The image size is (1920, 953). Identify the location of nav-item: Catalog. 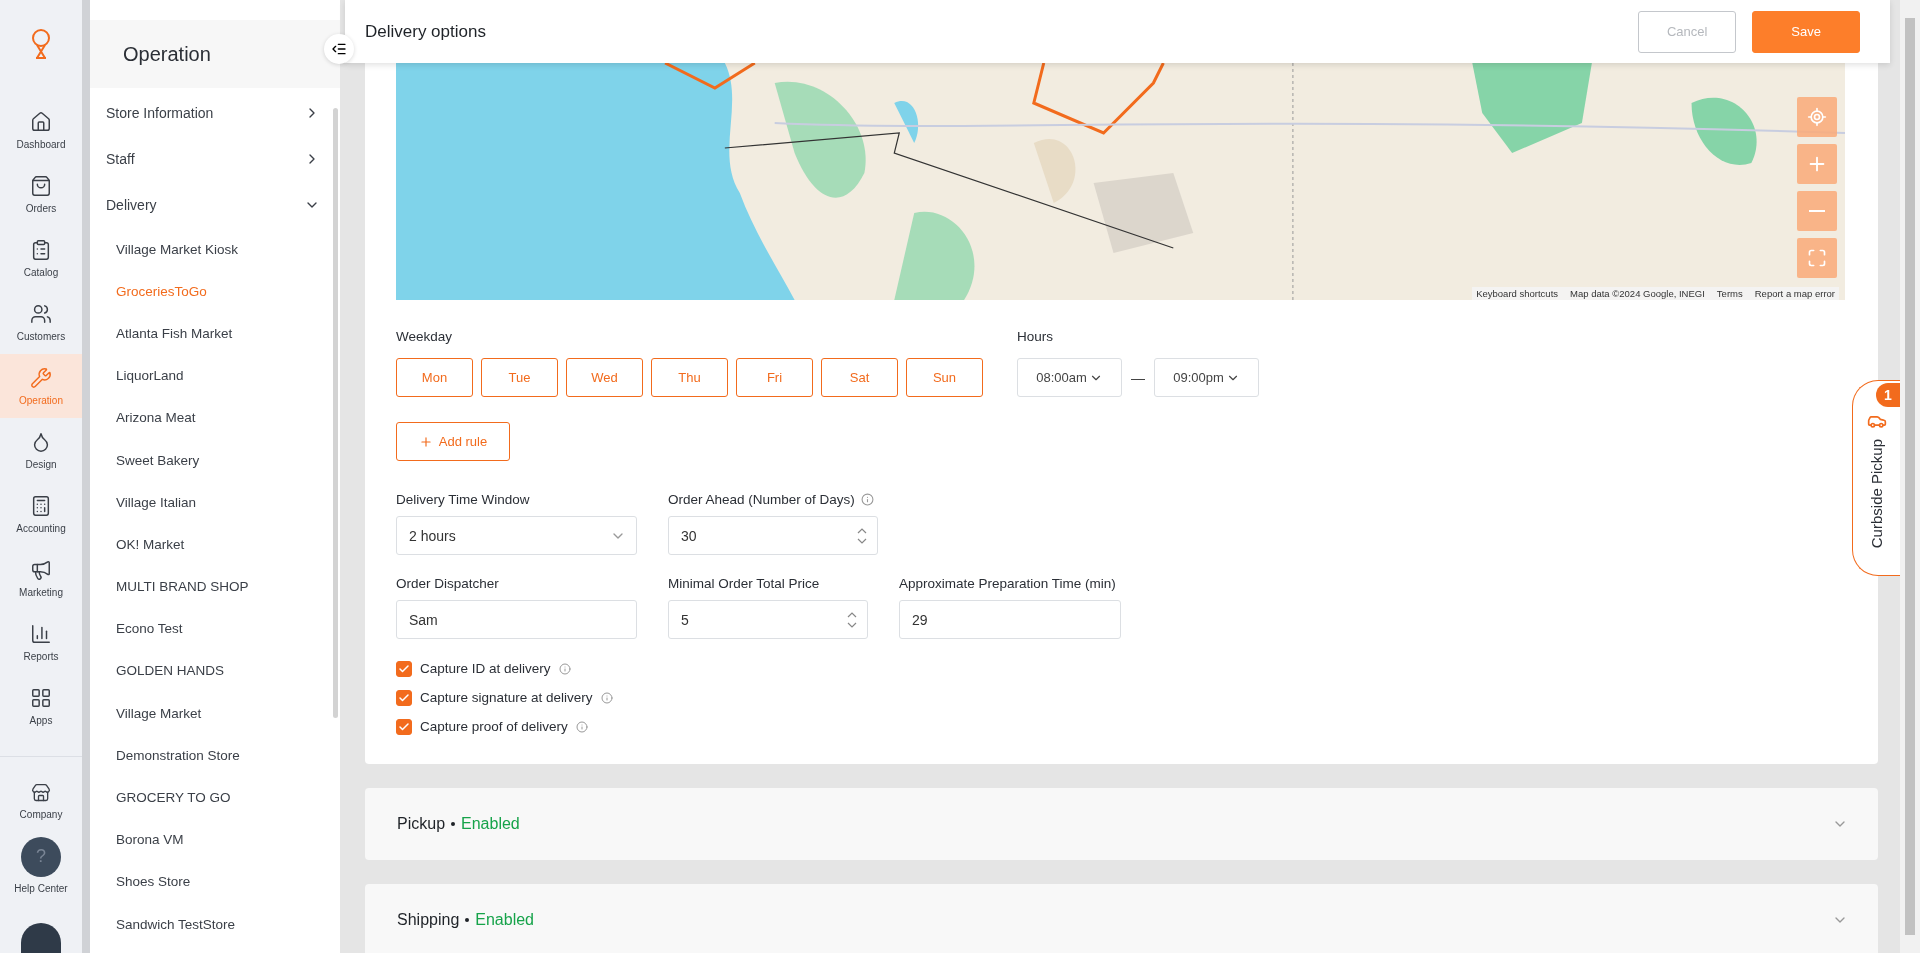
(41, 258).